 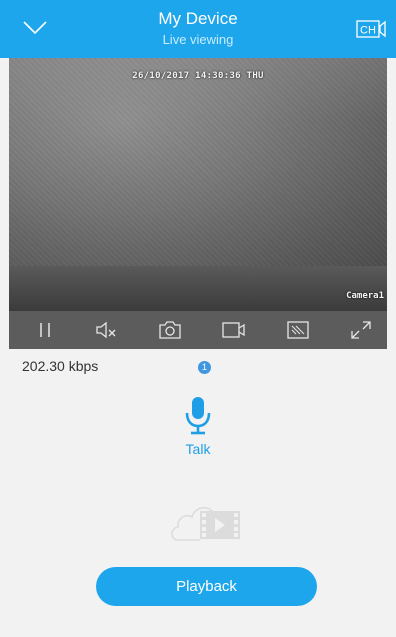 I want to click on video-record-icon, so click(x=234, y=330).